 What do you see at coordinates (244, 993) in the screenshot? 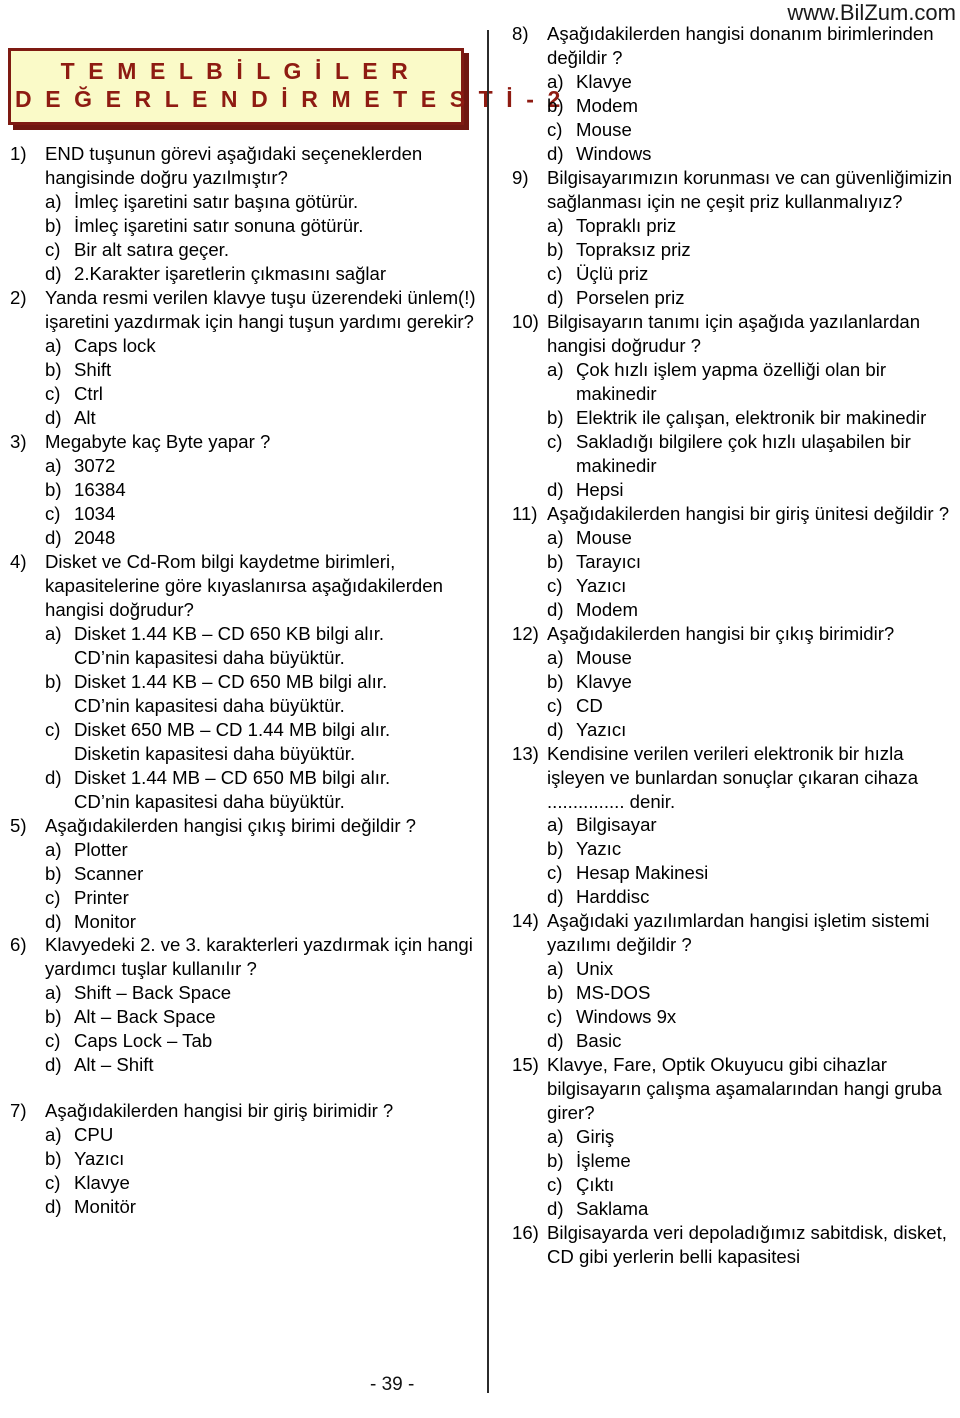
I see `option-item: a) Shift – Back Space` at bounding box center [244, 993].